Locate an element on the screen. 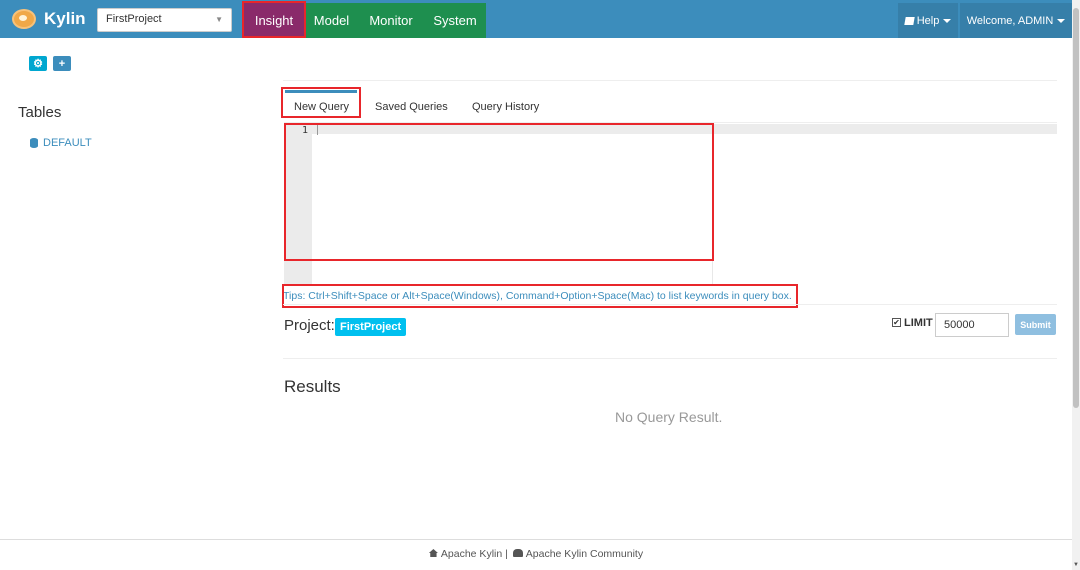  scrollbar-thumb is located at coordinates (1076, 208).